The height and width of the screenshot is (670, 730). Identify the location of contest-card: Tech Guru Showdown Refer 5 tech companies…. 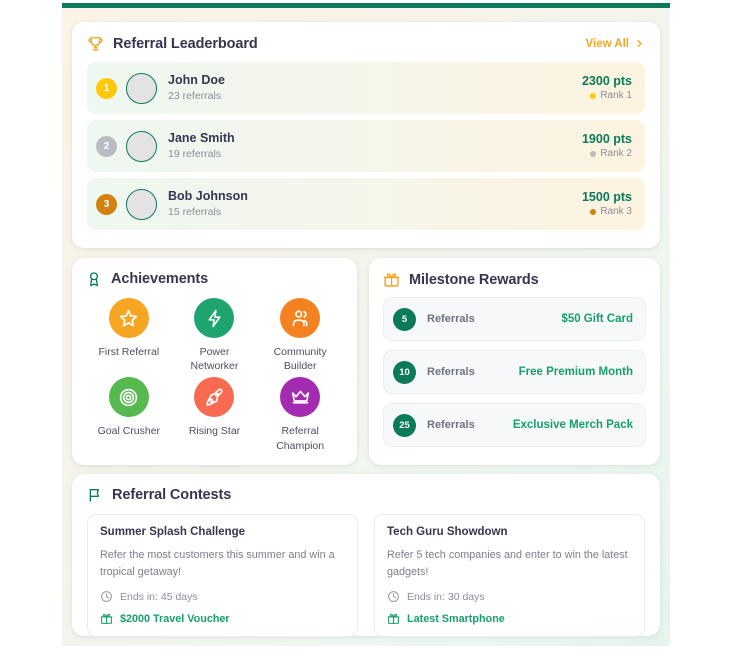
(509, 576).